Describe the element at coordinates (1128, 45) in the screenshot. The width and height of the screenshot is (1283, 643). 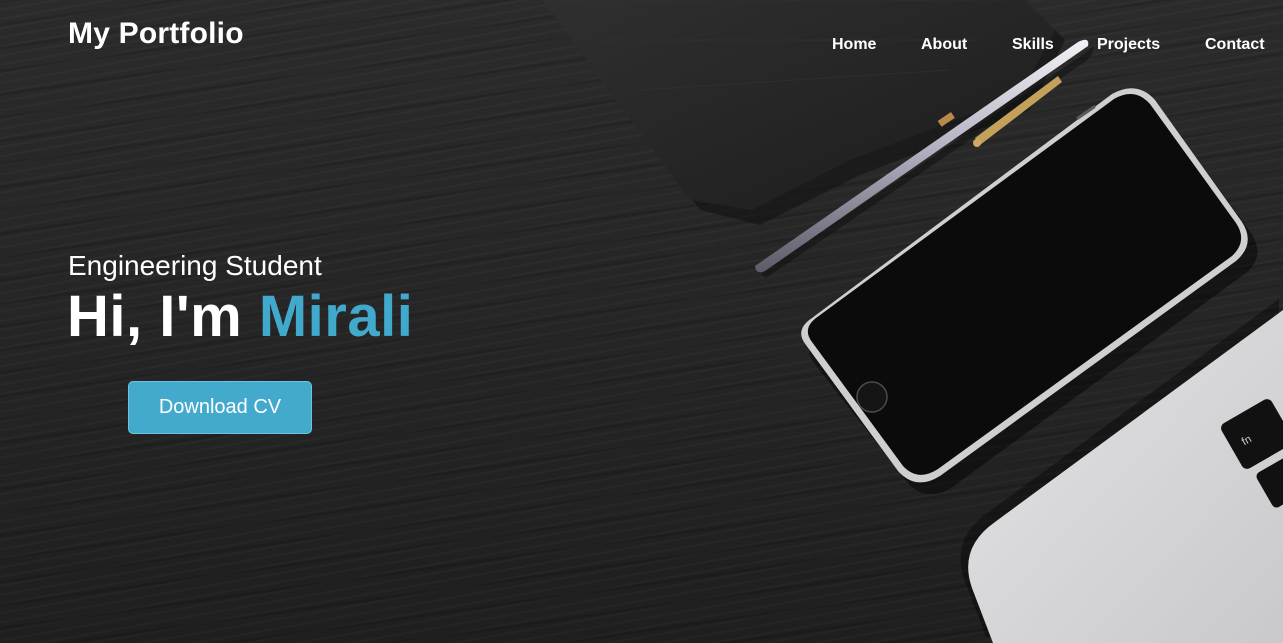
I see `nav-item-projects: Projects` at that location.